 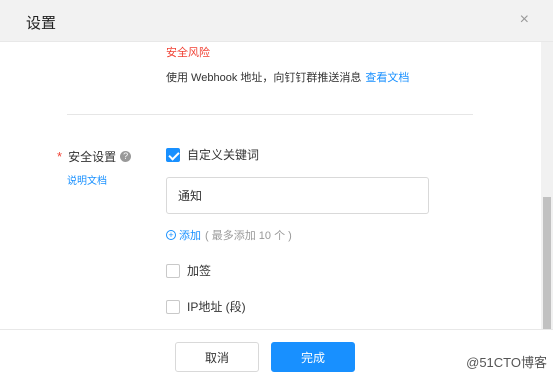 I want to click on cancel-button: 取消, so click(x=217, y=357).